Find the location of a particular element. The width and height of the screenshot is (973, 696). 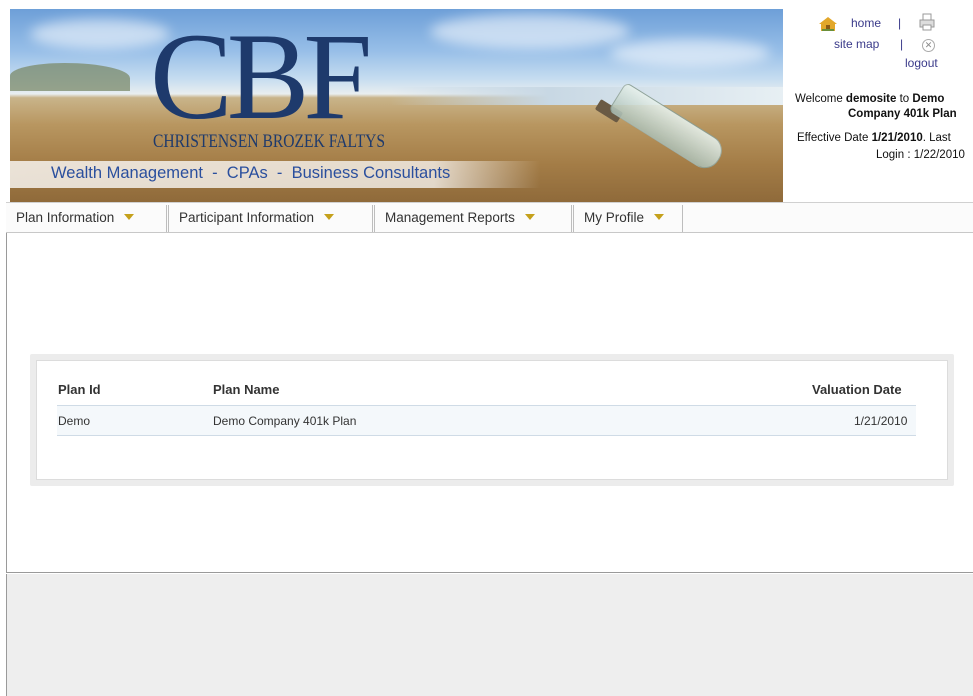

cell-plan-id: Demo is located at coordinates (74, 421).